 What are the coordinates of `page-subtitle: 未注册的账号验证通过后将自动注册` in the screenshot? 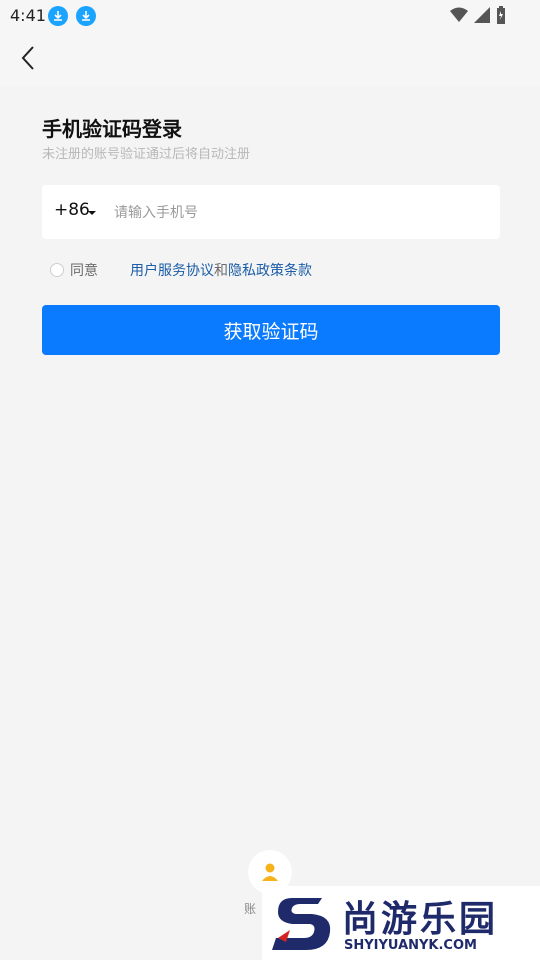 It's located at (146, 154).